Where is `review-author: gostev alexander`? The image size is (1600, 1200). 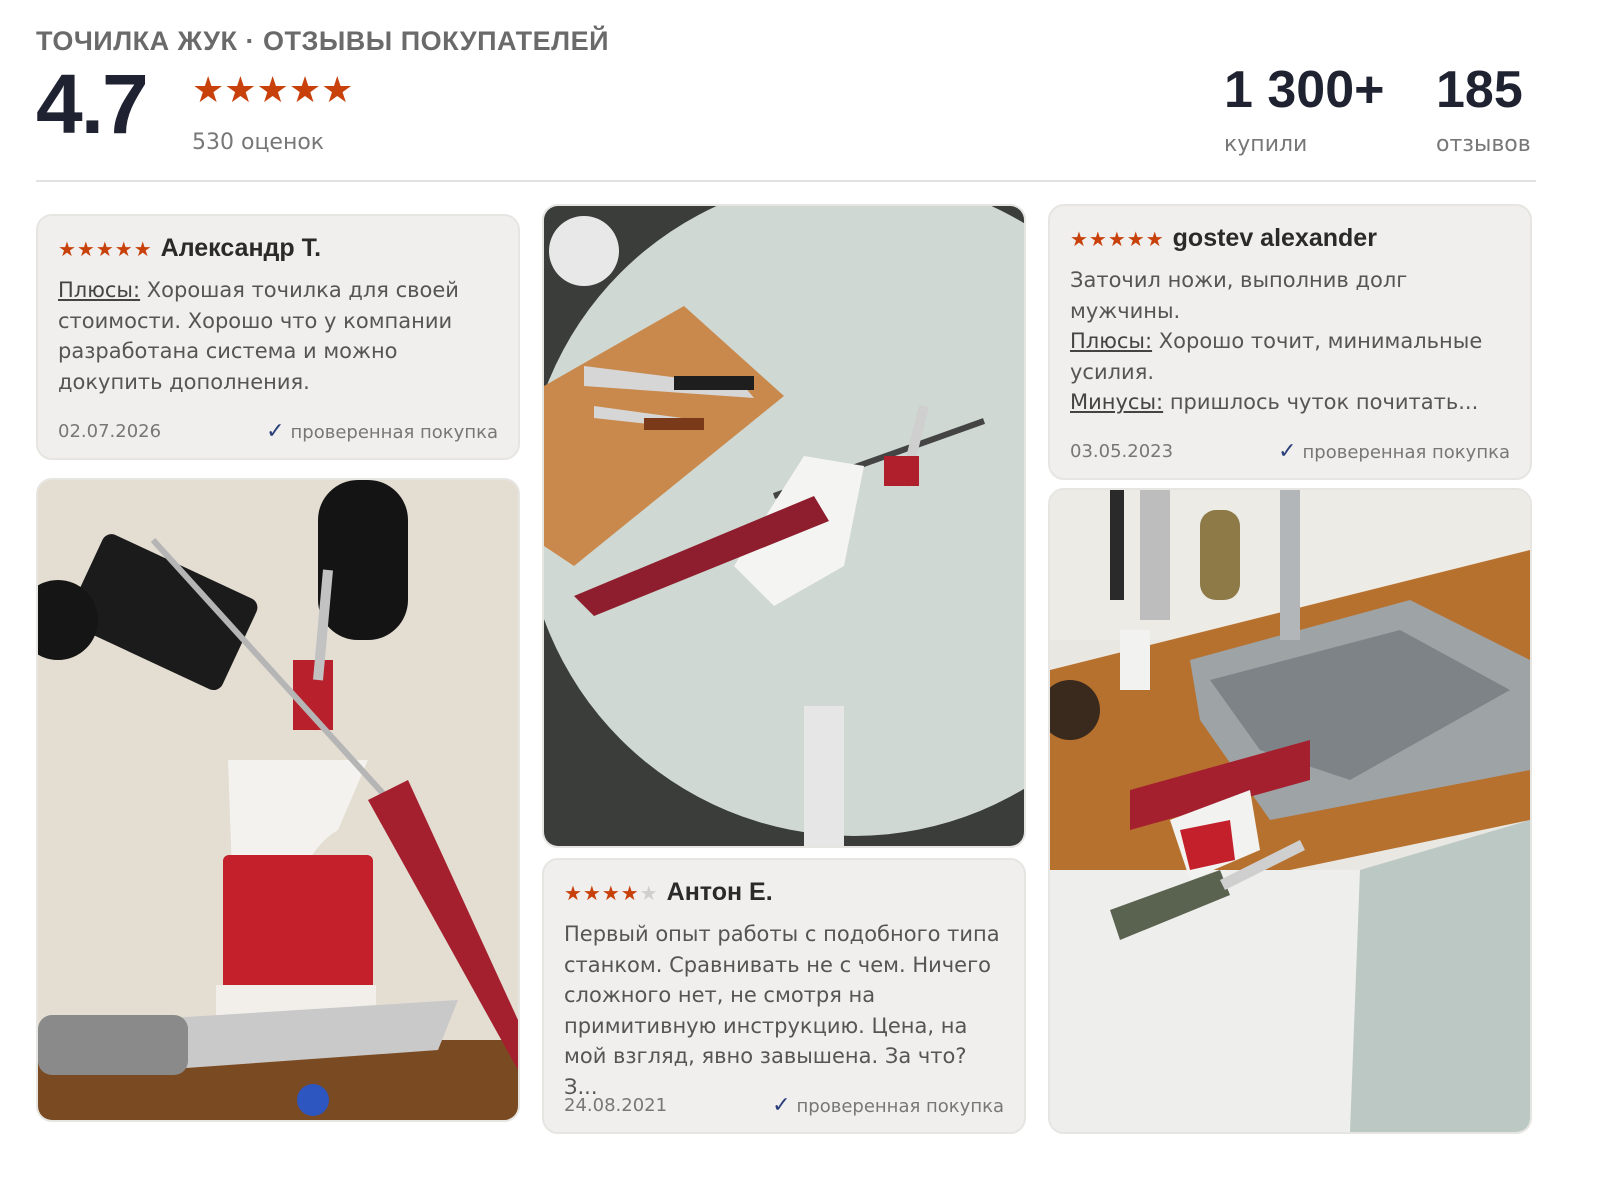 review-author: gostev alexander is located at coordinates (1274, 238).